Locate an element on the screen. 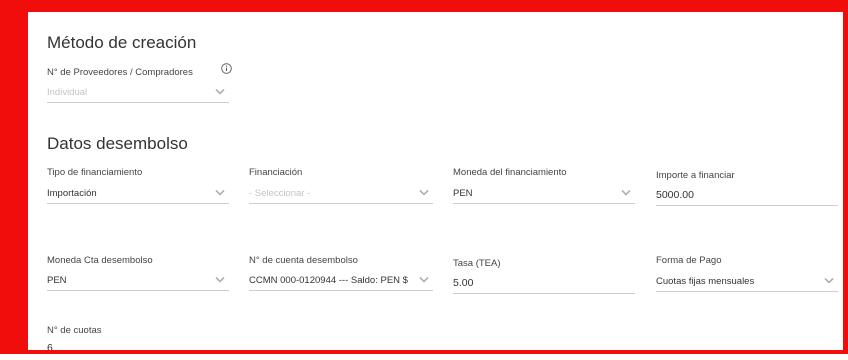 This screenshot has height=360, width=848. cuotas-label: N° de cuotas is located at coordinates (74, 330).